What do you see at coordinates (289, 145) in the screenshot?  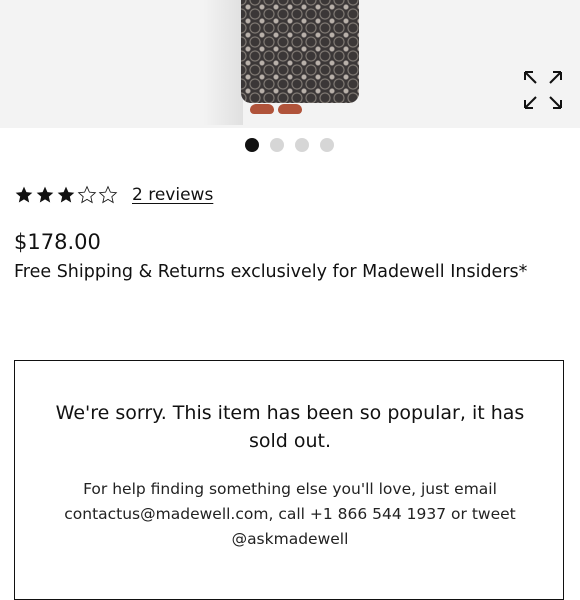 I see `image-pagination-dots` at bounding box center [289, 145].